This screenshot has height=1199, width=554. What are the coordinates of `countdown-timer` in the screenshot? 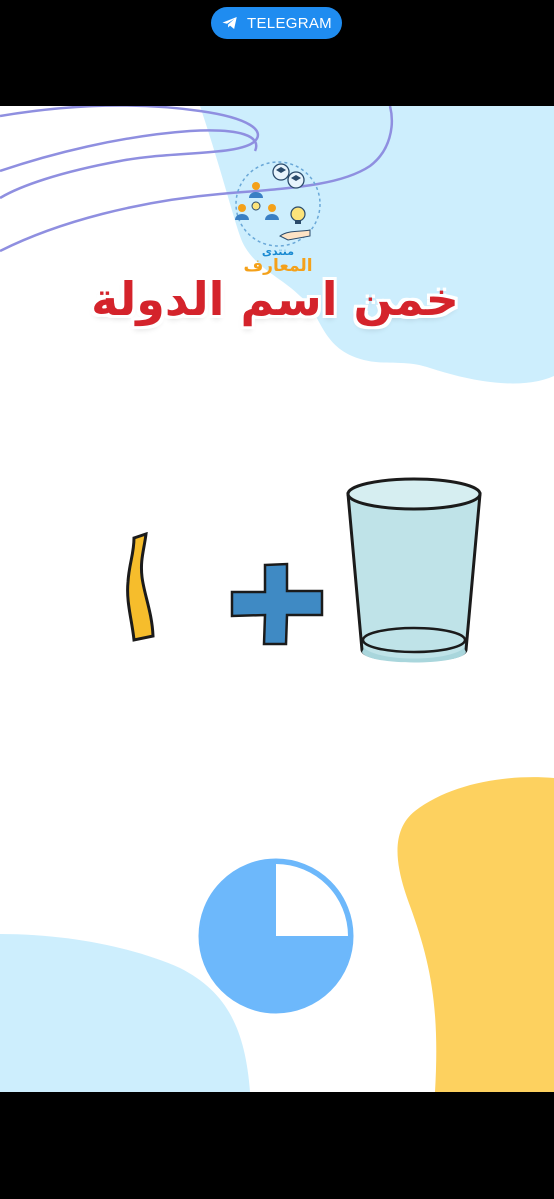 It's located at (276, 936).